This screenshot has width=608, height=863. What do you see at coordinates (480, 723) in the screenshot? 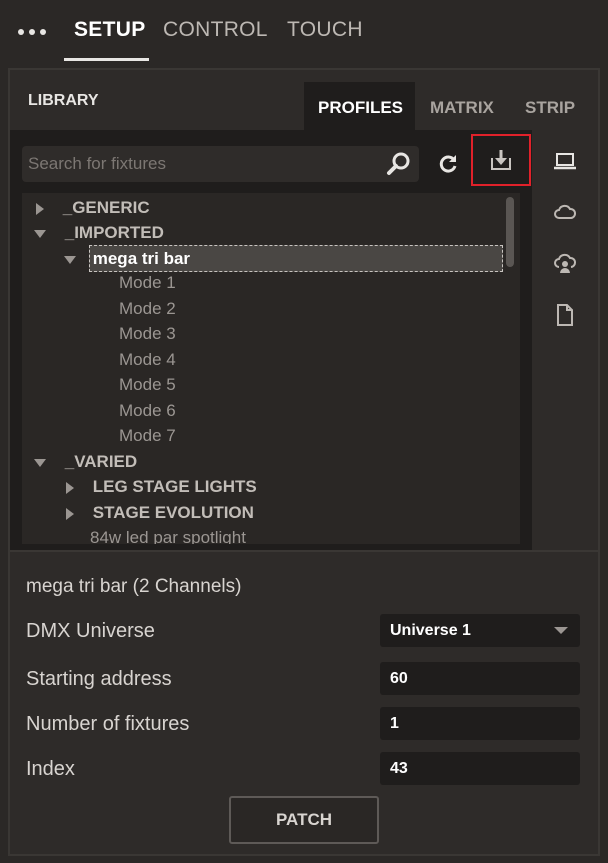
I see `number-of-fixtures-field: 1` at bounding box center [480, 723].